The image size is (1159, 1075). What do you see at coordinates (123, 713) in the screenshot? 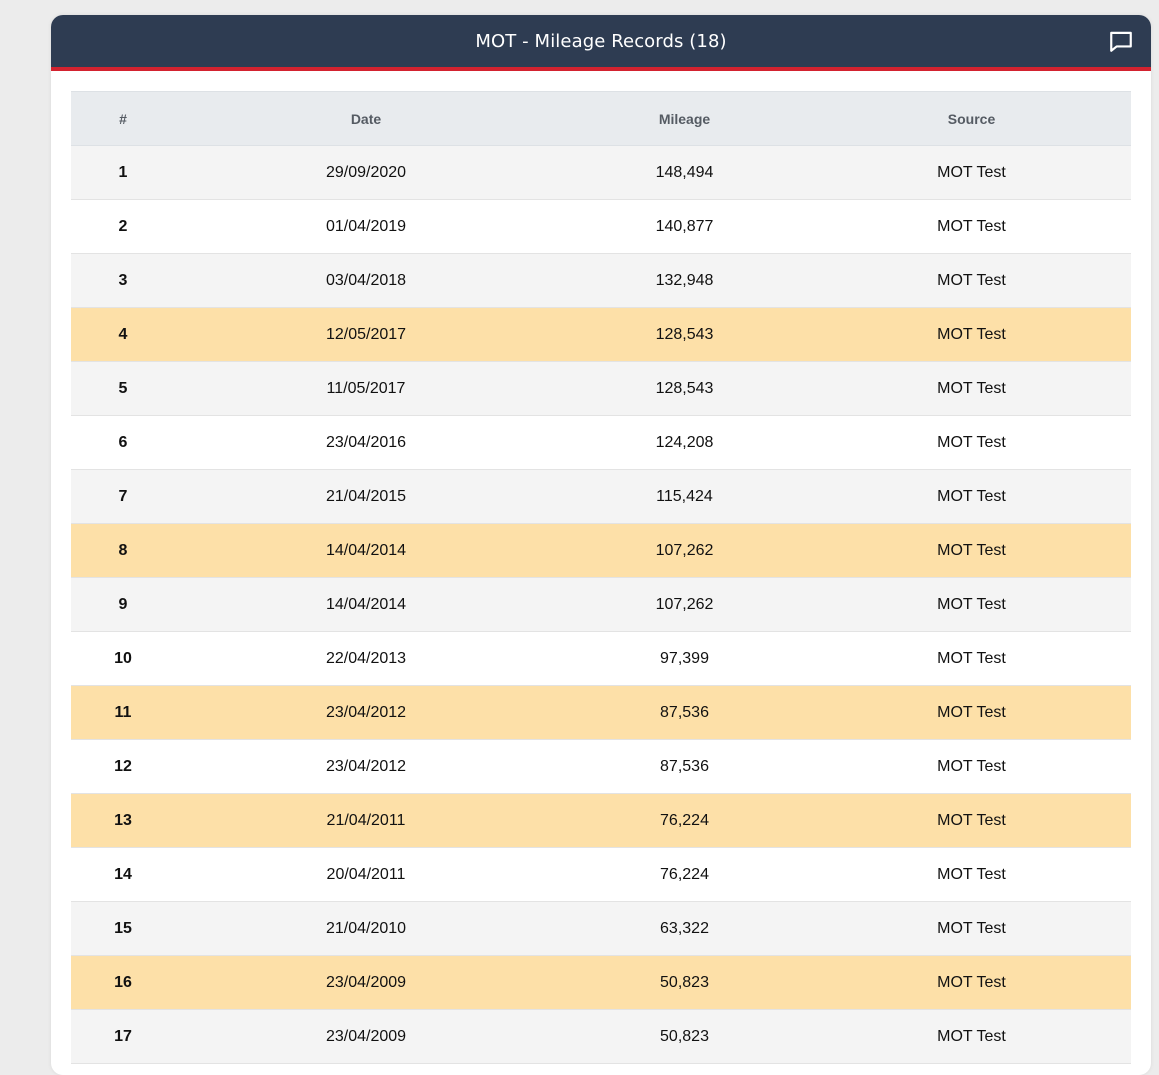
I see `row-number-cell: 11` at bounding box center [123, 713].